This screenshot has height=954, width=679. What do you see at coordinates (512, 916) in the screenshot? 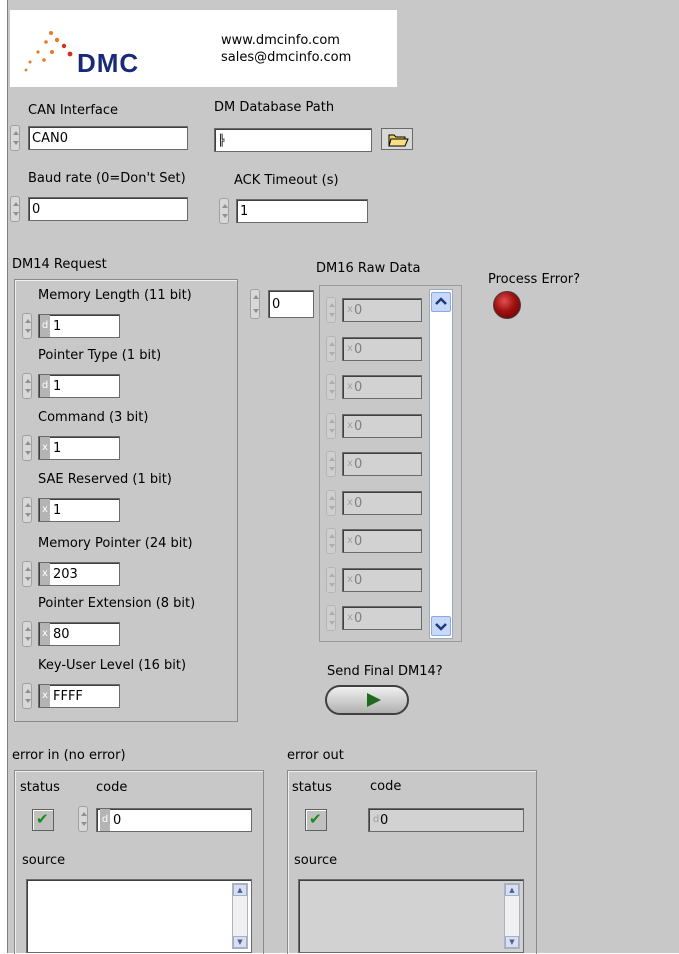
I see `error-out-source-scrollbar: ▲ ▼` at bounding box center [512, 916].